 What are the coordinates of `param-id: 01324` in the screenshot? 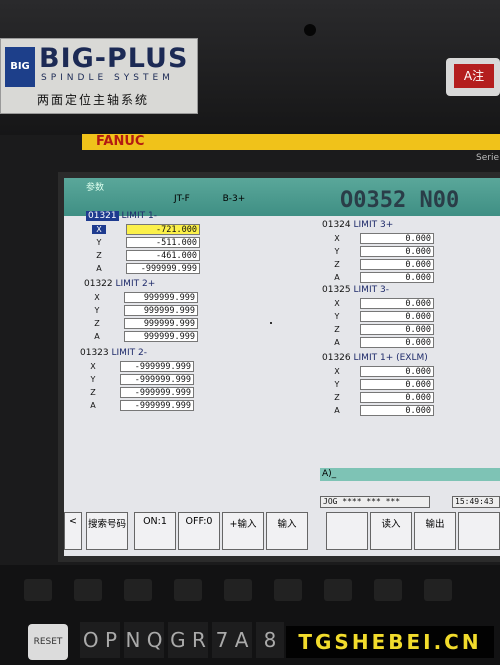 It's located at (336, 225).